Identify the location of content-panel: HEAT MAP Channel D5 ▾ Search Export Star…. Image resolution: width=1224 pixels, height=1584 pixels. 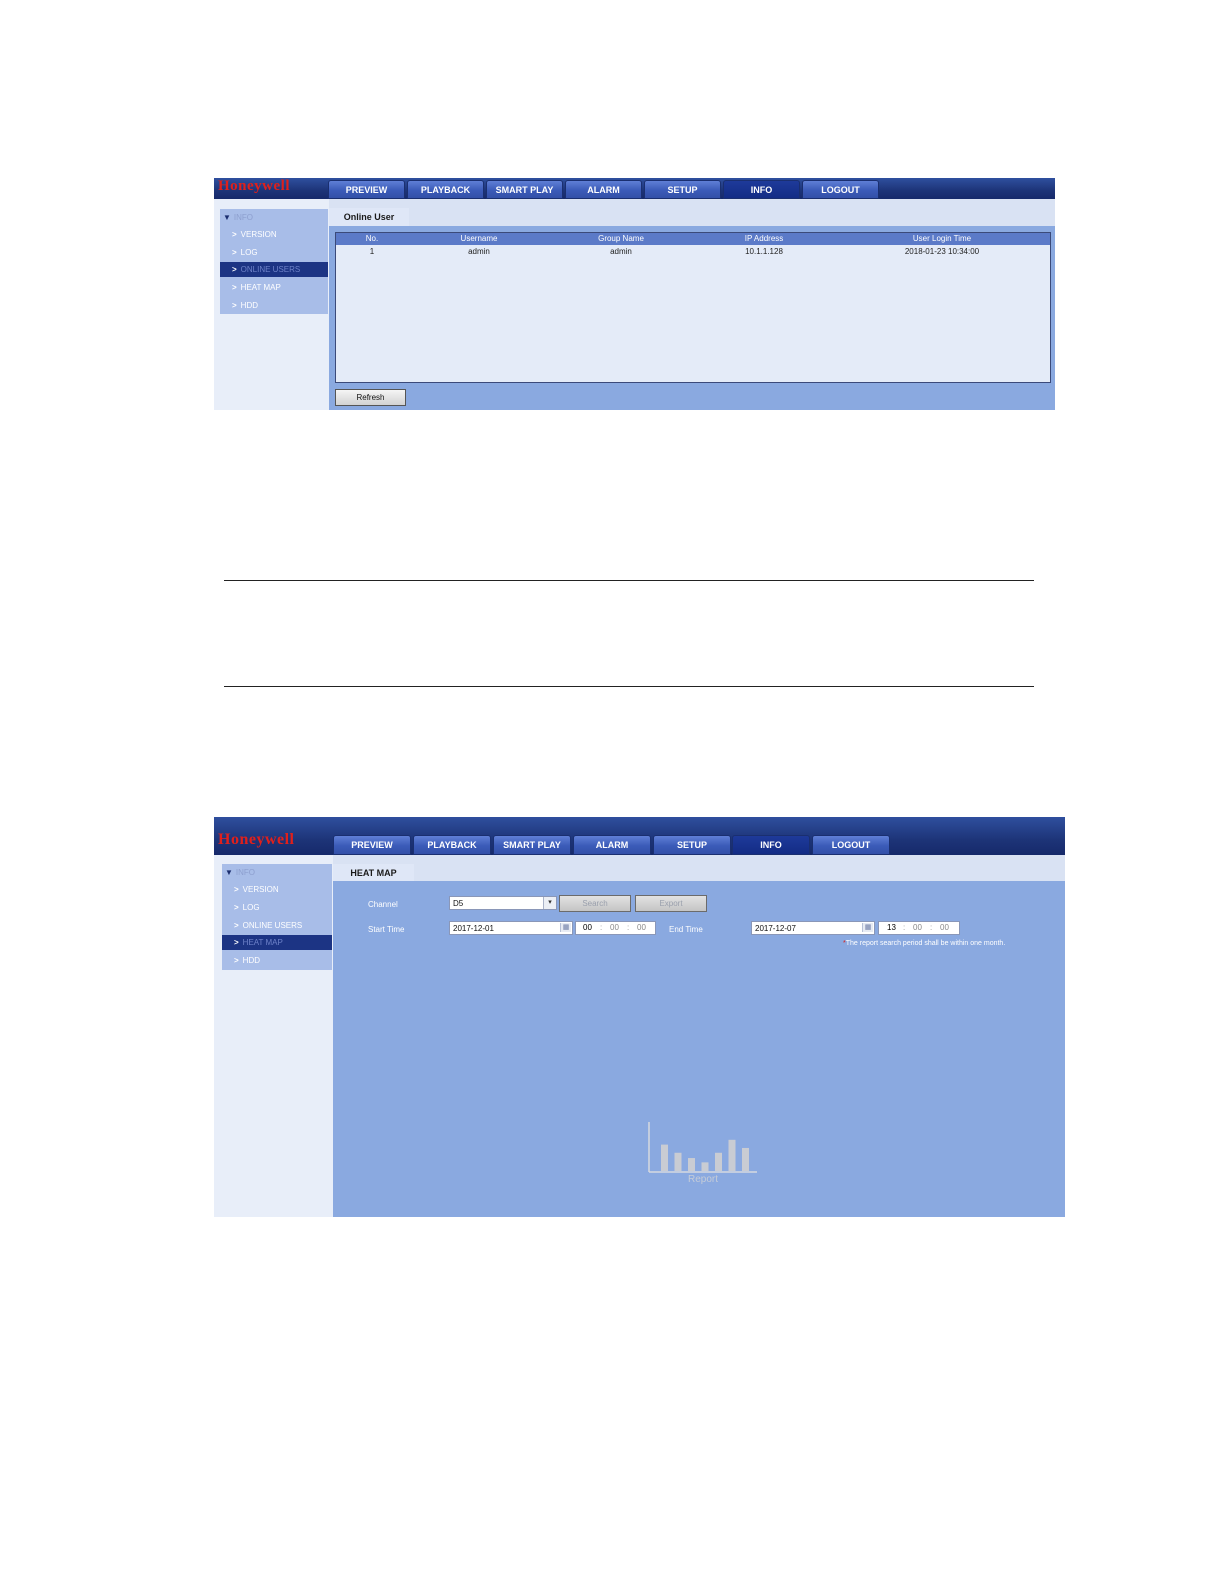
(699, 1040).